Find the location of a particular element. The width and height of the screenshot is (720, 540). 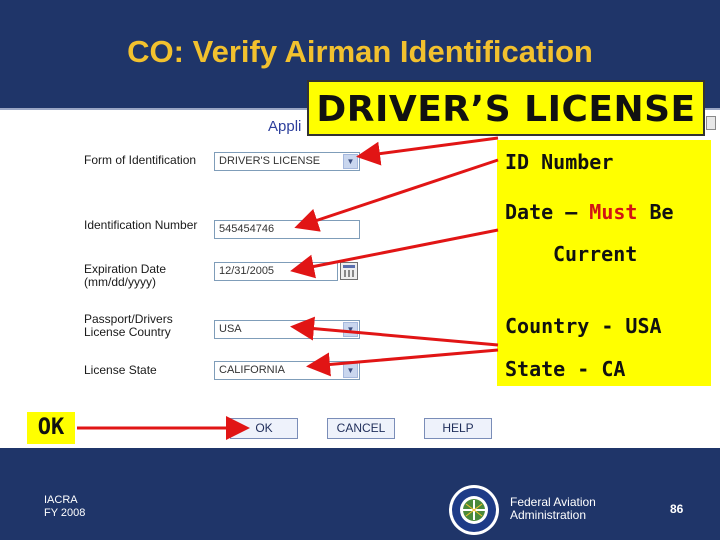

arrow-form-of-id is located at coordinates (427, 151).